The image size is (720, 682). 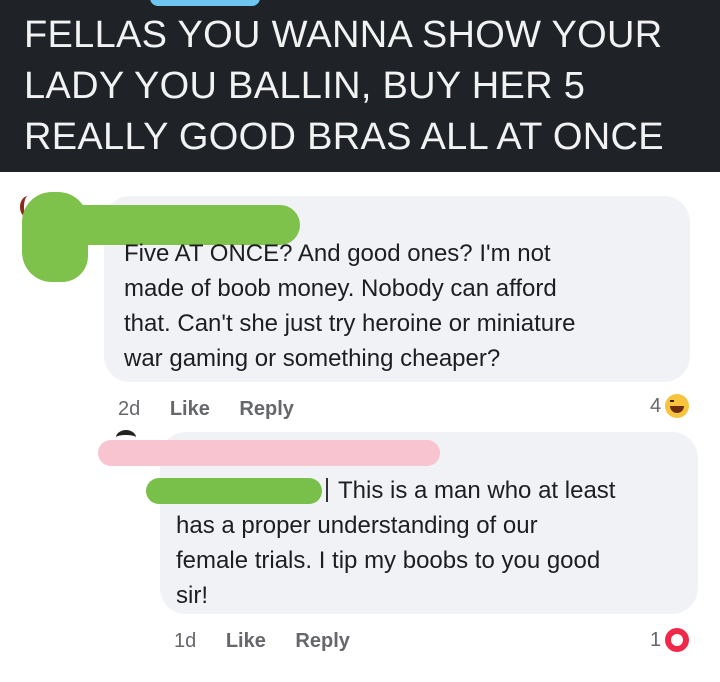 I want to click on accent-strip, so click(x=205, y=3).